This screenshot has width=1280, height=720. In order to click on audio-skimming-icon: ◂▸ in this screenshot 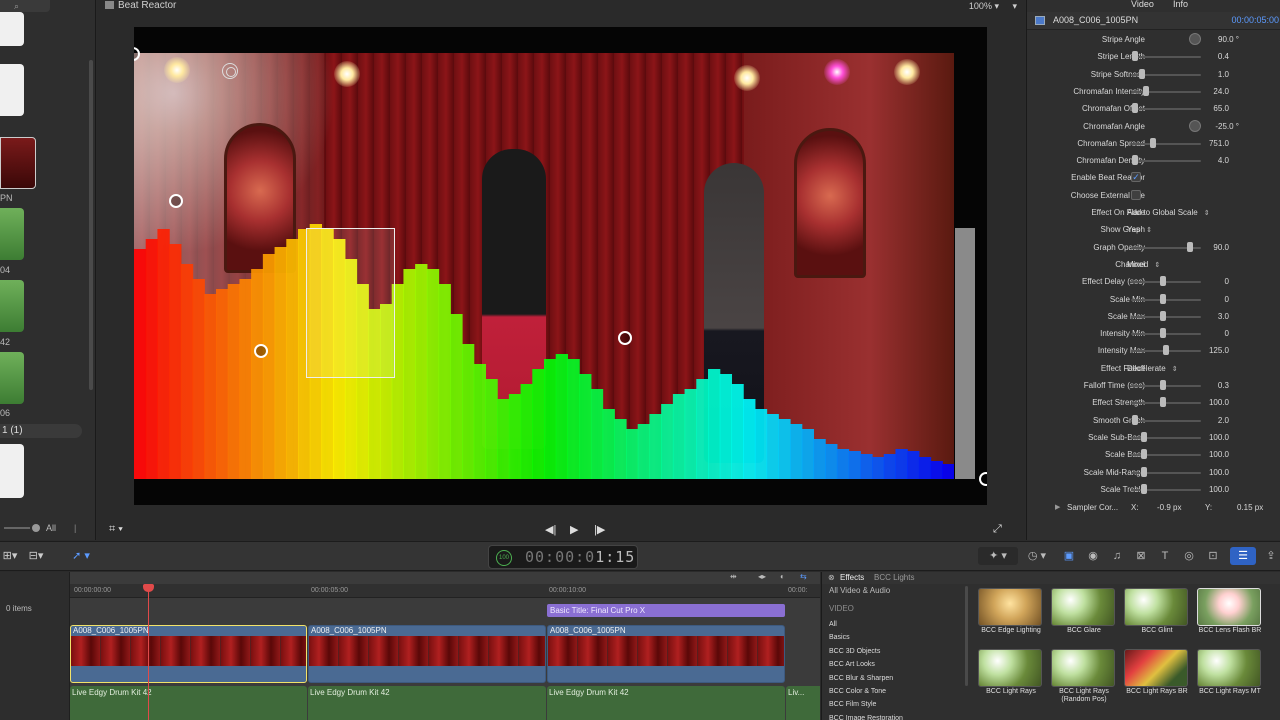, I will do `click(762, 576)`.